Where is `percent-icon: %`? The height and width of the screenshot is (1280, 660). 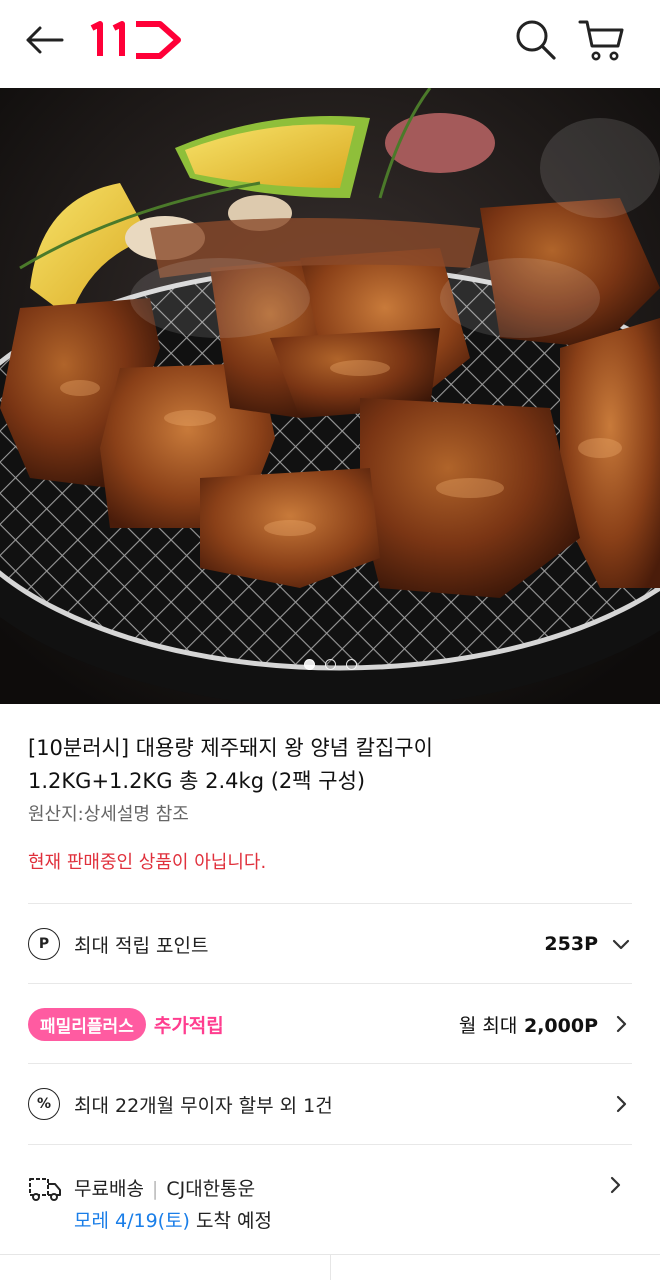
percent-icon: % is located at coordinates (44, 1104).